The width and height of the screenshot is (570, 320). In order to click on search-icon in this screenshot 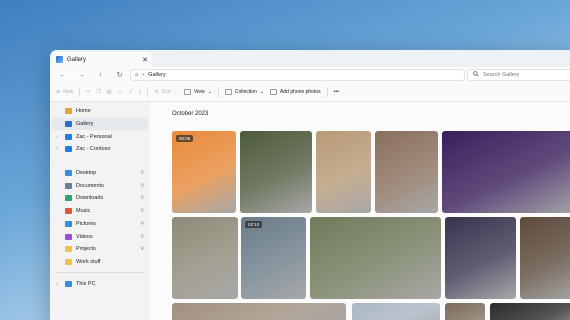, I will do `click(476, 75)`.